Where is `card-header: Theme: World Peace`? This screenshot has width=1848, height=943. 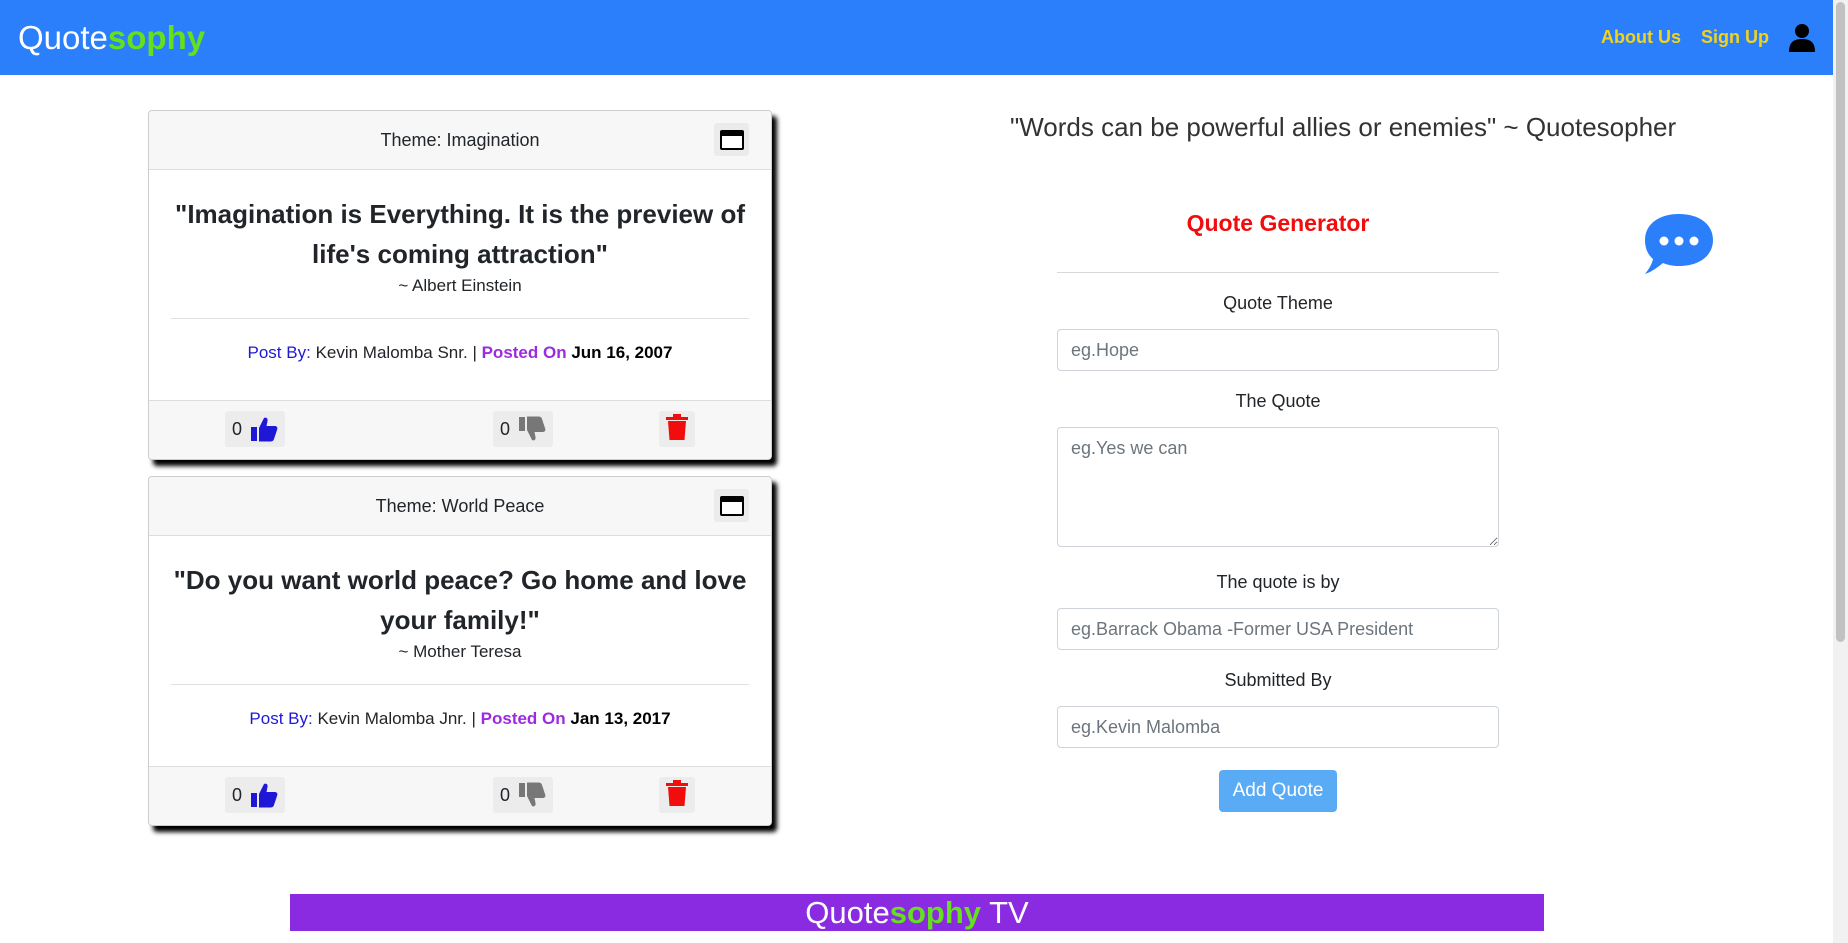
card-header: Theme: World Peace is located at coordinates (460, 506).